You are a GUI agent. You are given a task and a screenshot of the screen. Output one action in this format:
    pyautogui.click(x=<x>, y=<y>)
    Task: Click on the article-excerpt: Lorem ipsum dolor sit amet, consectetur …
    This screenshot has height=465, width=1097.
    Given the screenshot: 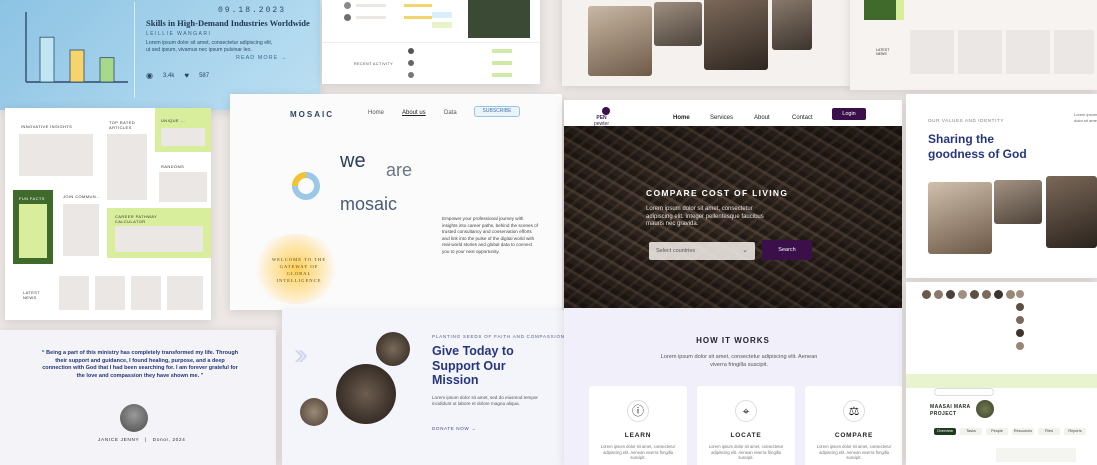 What is the action you would take?
    pyautogui.click(x=209, y=46)
    